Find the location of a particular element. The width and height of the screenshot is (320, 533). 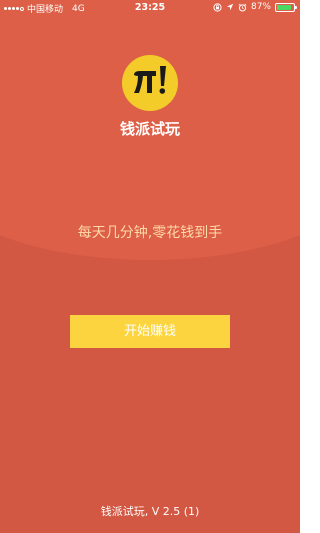

app-logo is located at coordinates (150, 83).